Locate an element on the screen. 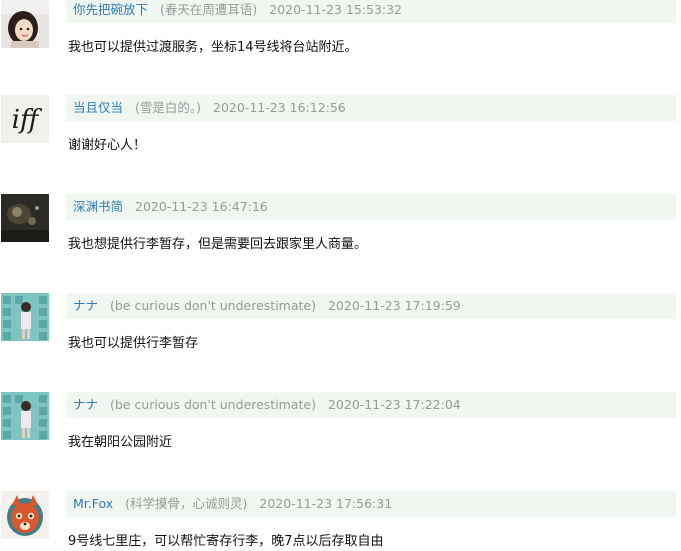 The image size is (681, 551). avatar-text: iff is located at coordinates (27, 120).